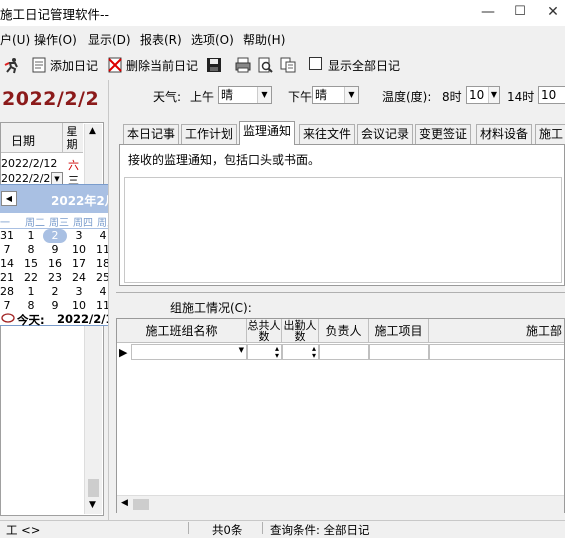 The height and width of the screenshot is (538, 565). Describe the element at coordinates (385, 134) in the screenshot. I see `tab-meeting-records: 会议记录` at that location.